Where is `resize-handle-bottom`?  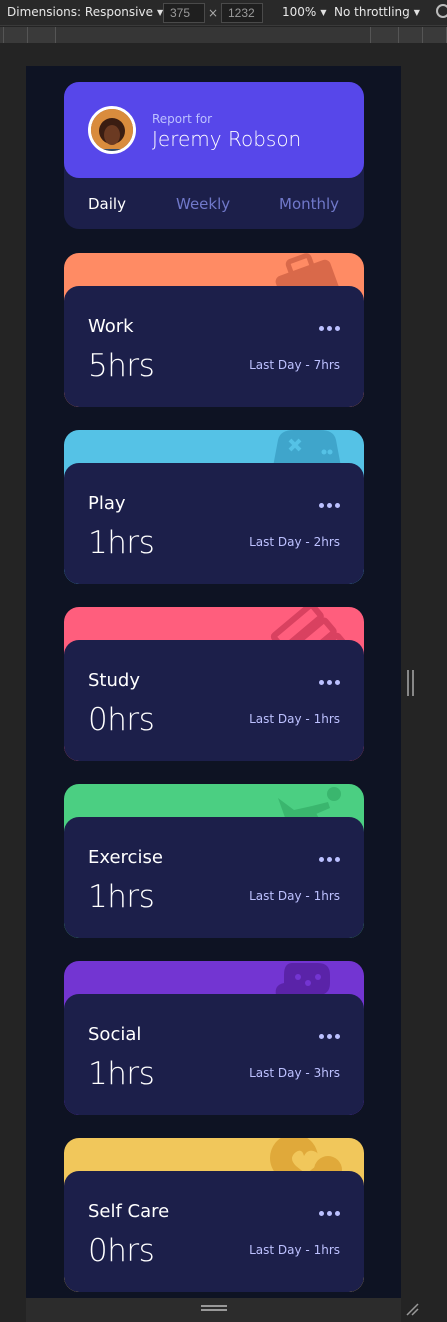
resize-handle-bottom is located at coordinates (214, 1308).